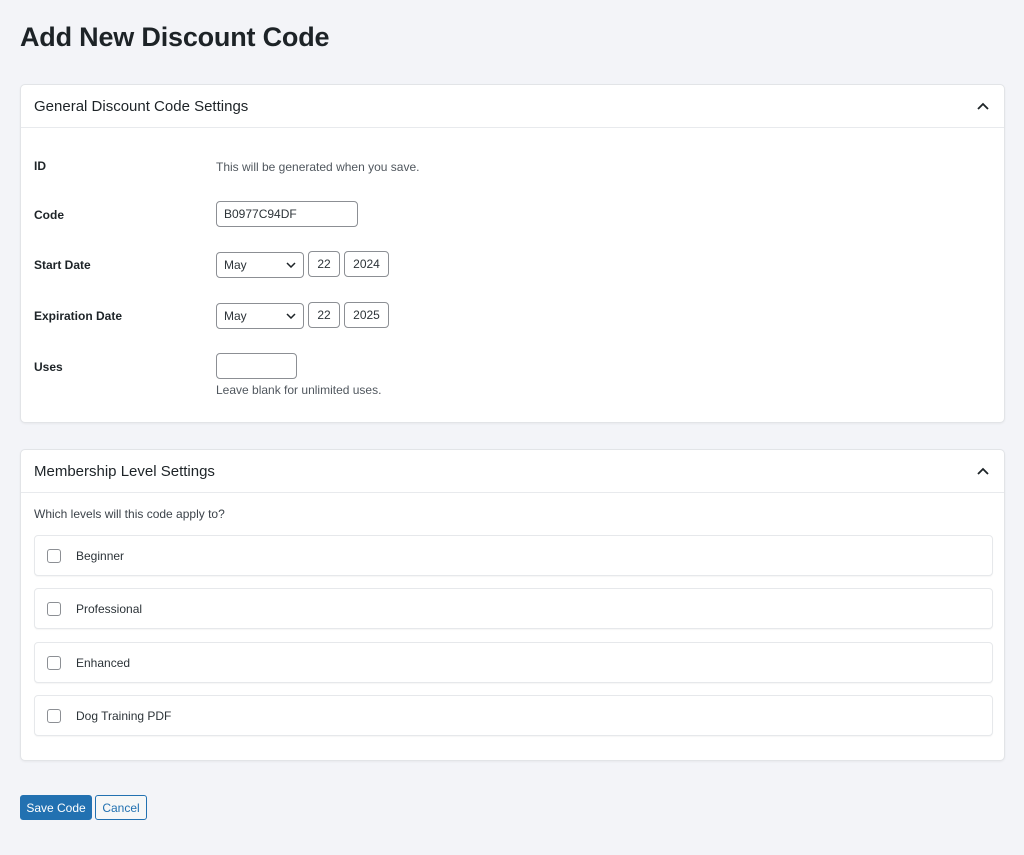 The image size is (1024, 855). Describe the element at coordinates (235, 316) in the screenshot. I see `expiration-month-value: May` at that location.